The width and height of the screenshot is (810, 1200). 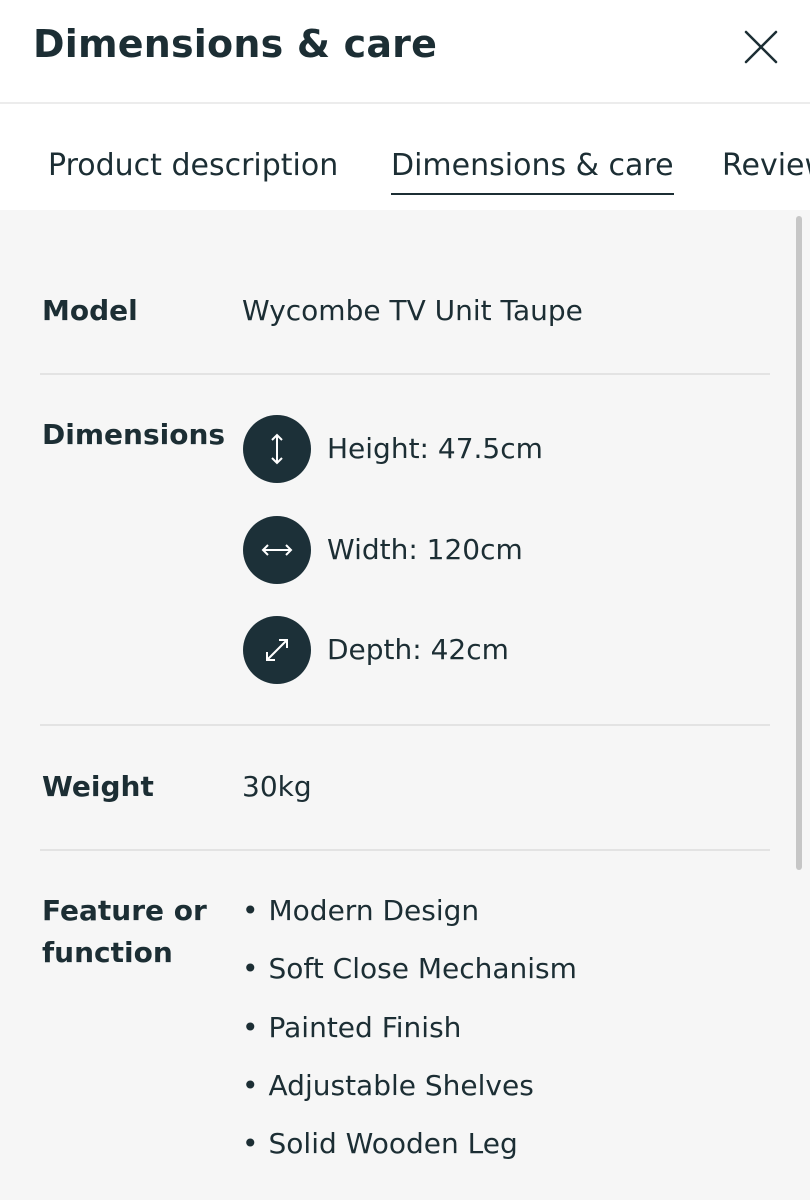 What do you see at coordinates (799, 543) in the screenshot?
I see `scrollbar` at bounding box center [799, 543].